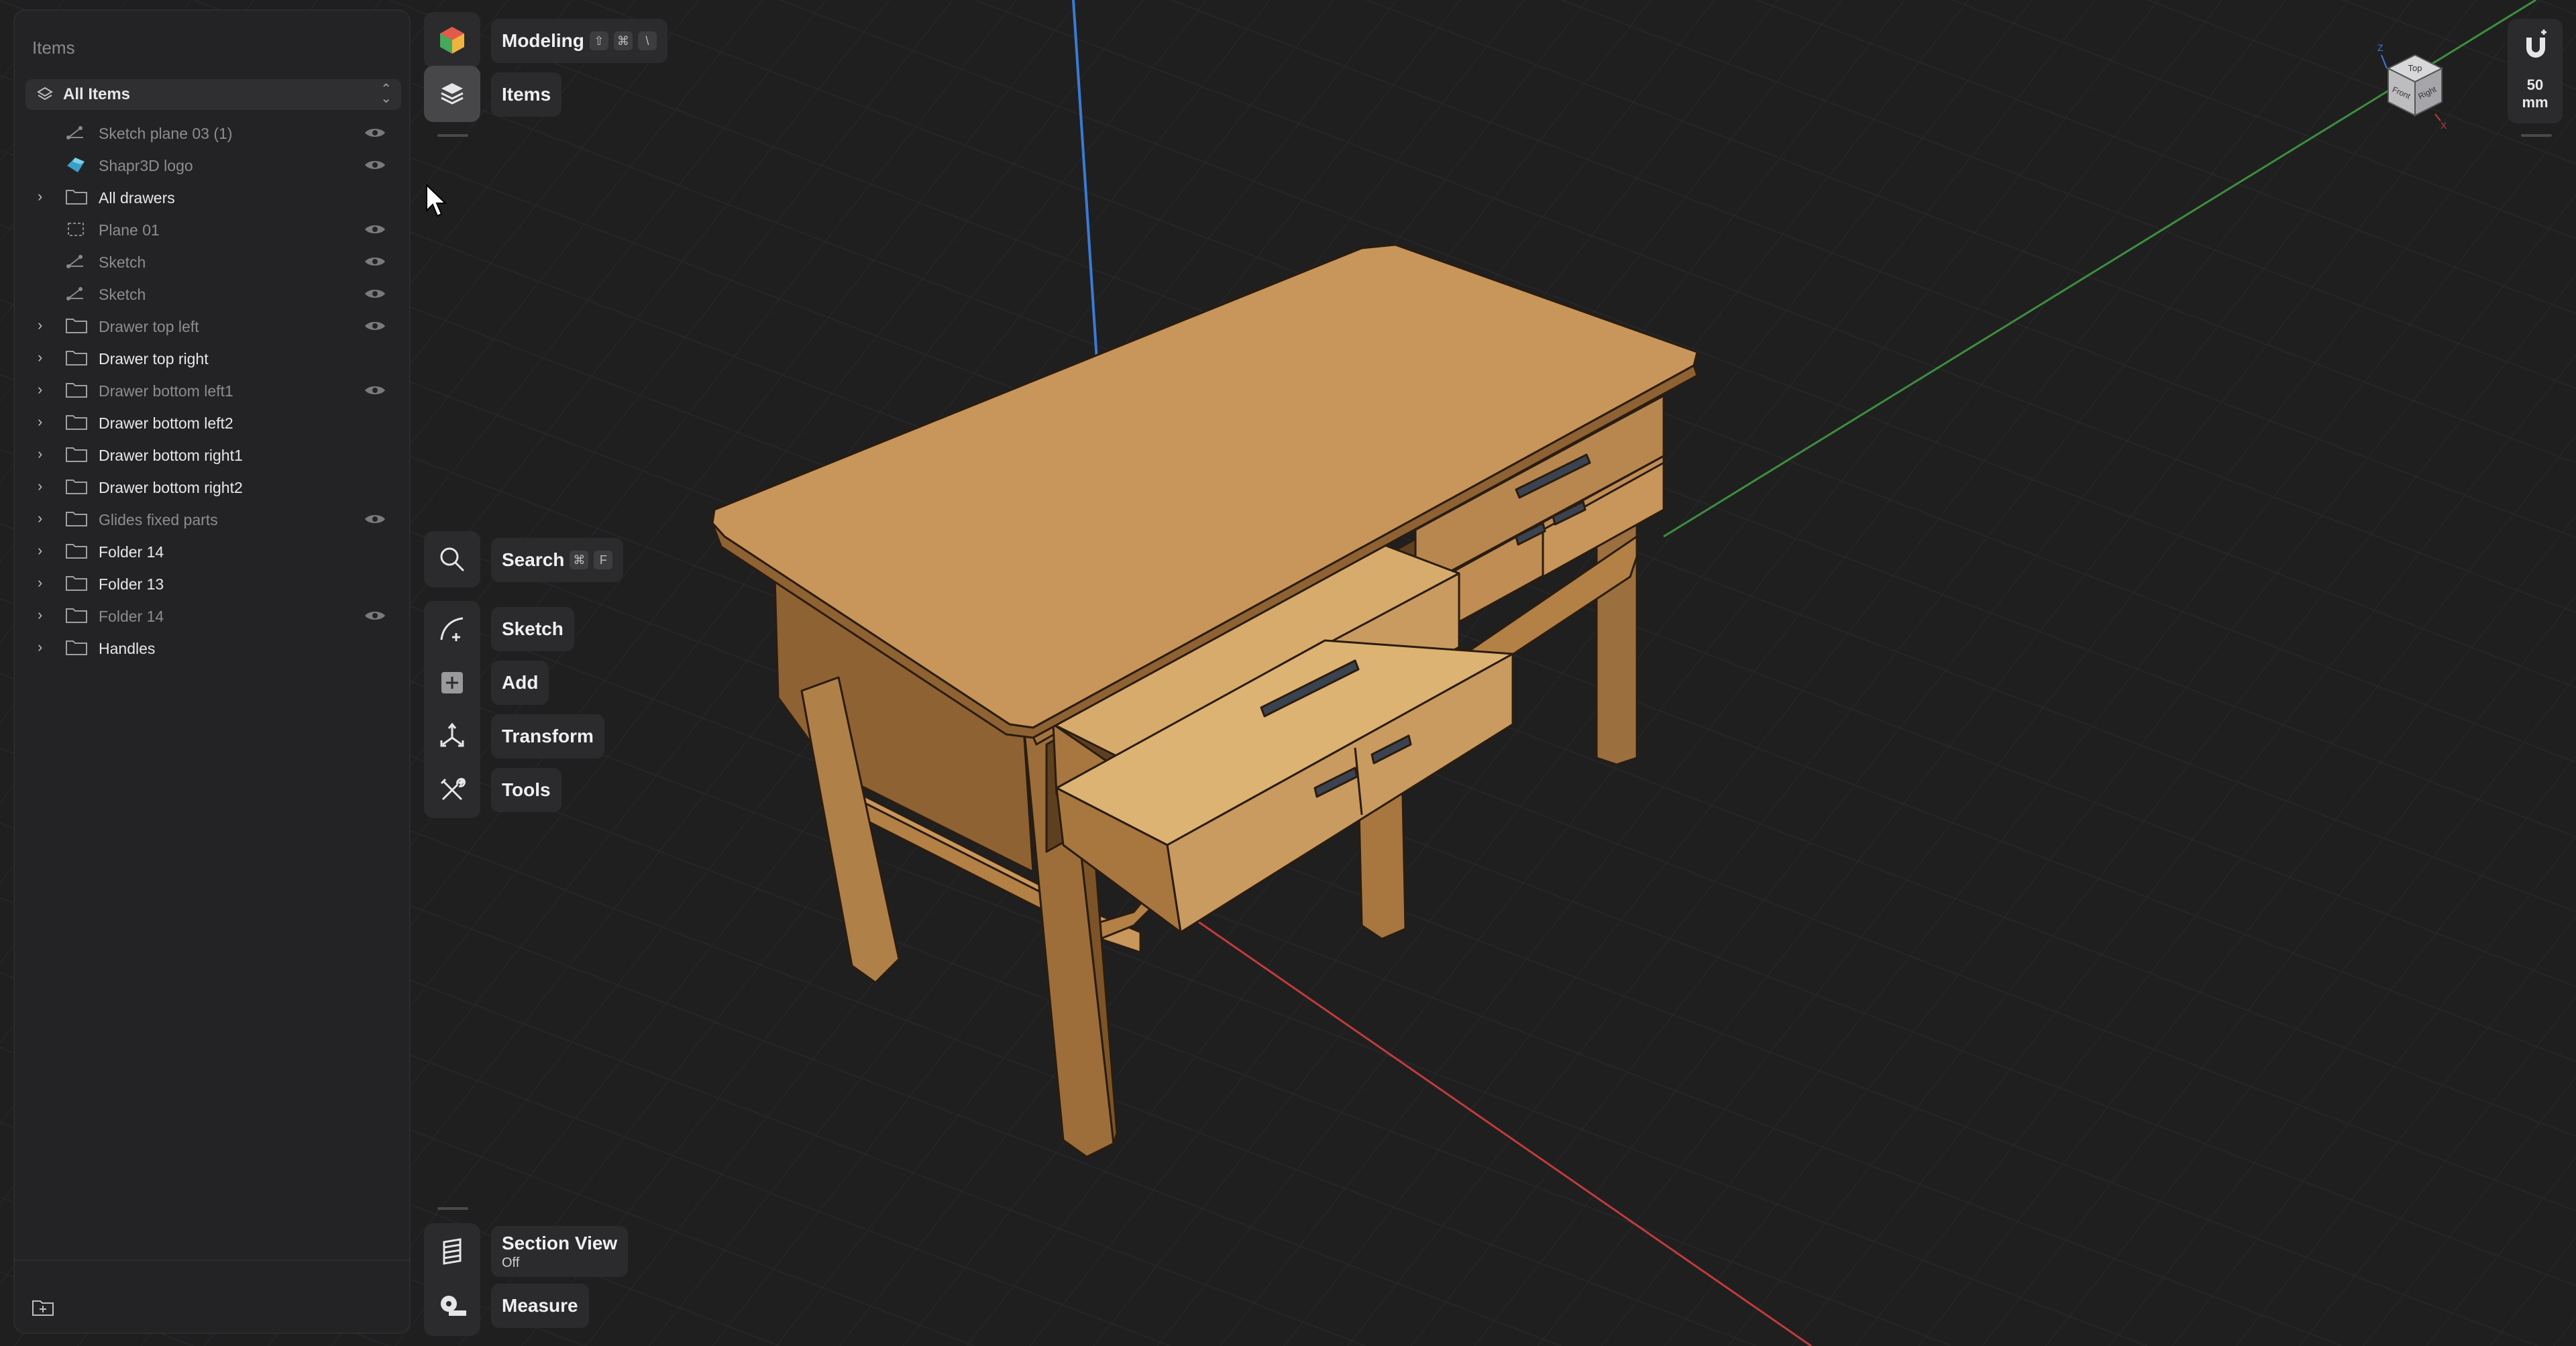 The height and width of the screenshot is (1346, 2576). I want to click on sketch-label: Sketch, so click(532, 629).